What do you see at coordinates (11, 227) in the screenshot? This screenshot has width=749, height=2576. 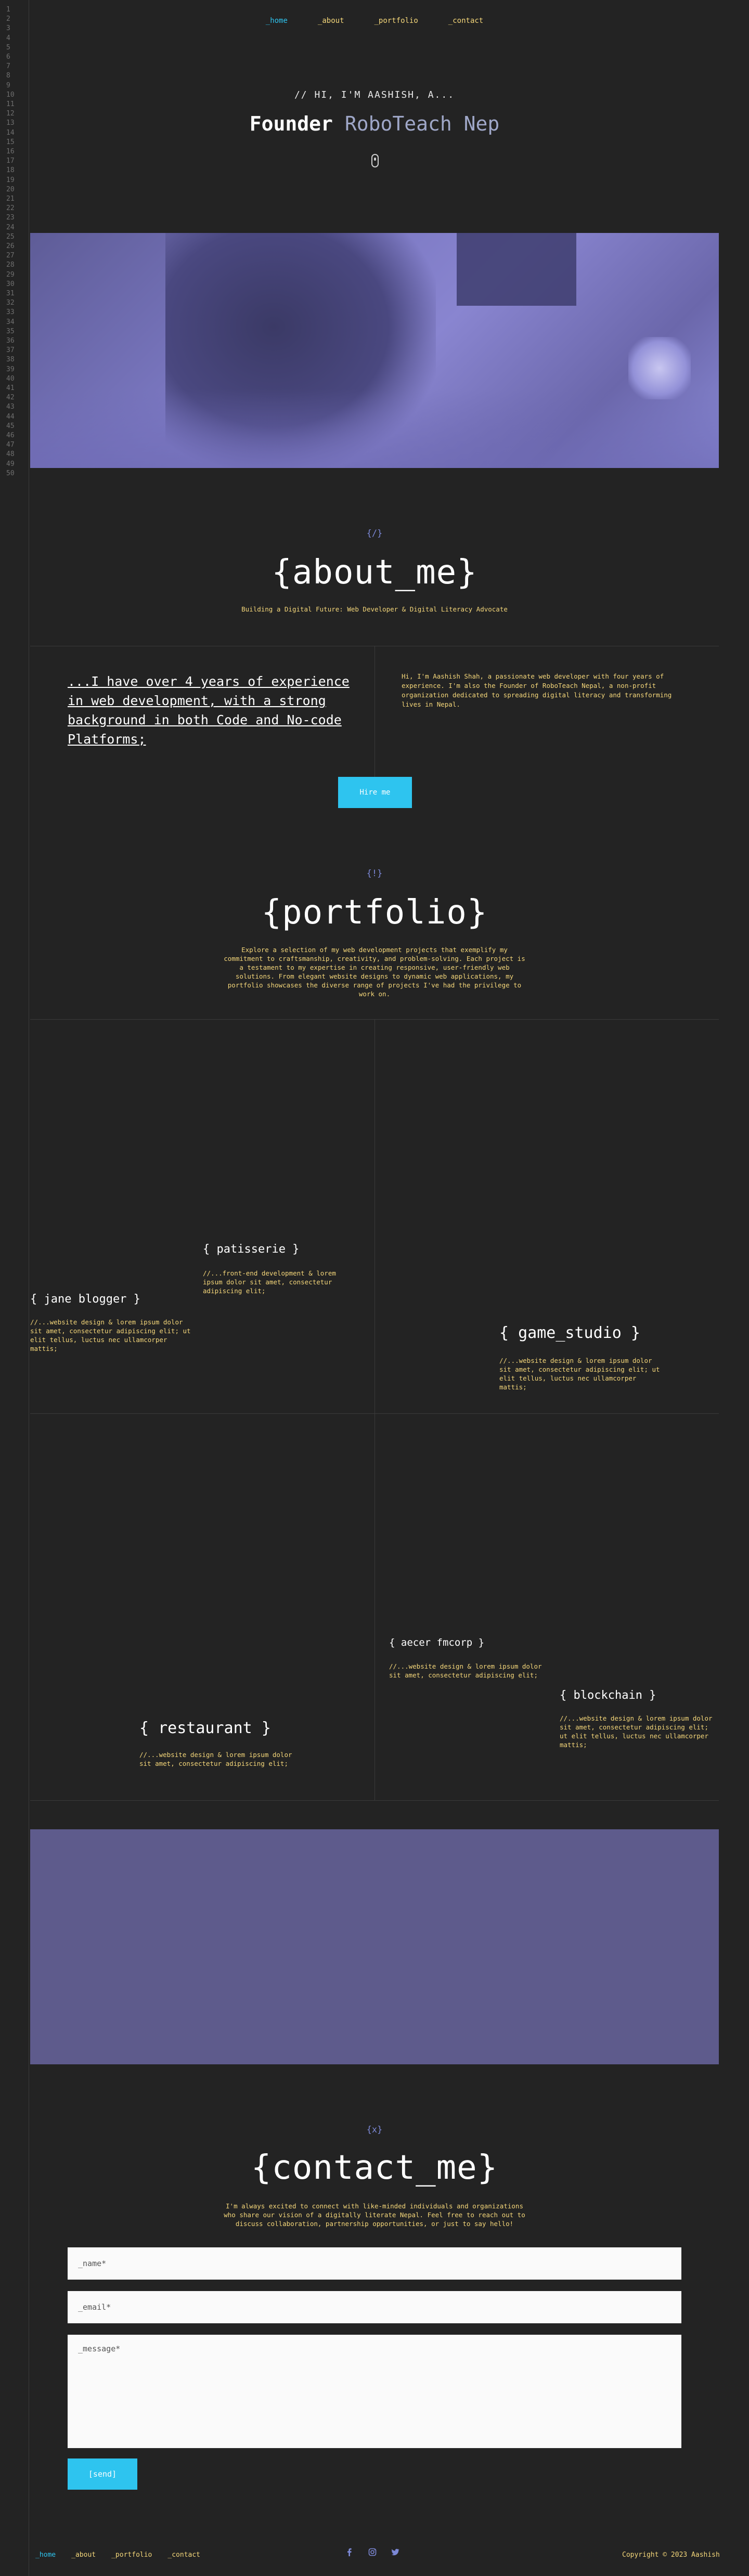 I see `line-number: 24` at bounding box center [11, 227].